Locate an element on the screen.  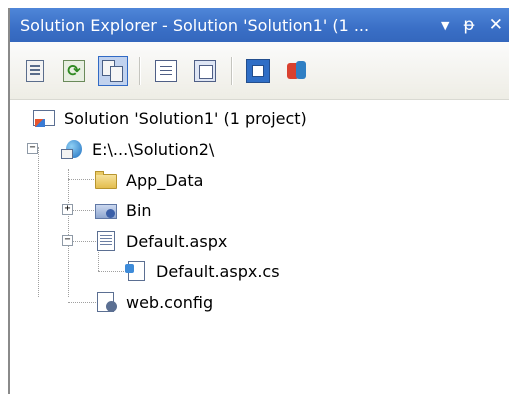
refresh-icon: ⟳ is located at coordinates (74, 70).